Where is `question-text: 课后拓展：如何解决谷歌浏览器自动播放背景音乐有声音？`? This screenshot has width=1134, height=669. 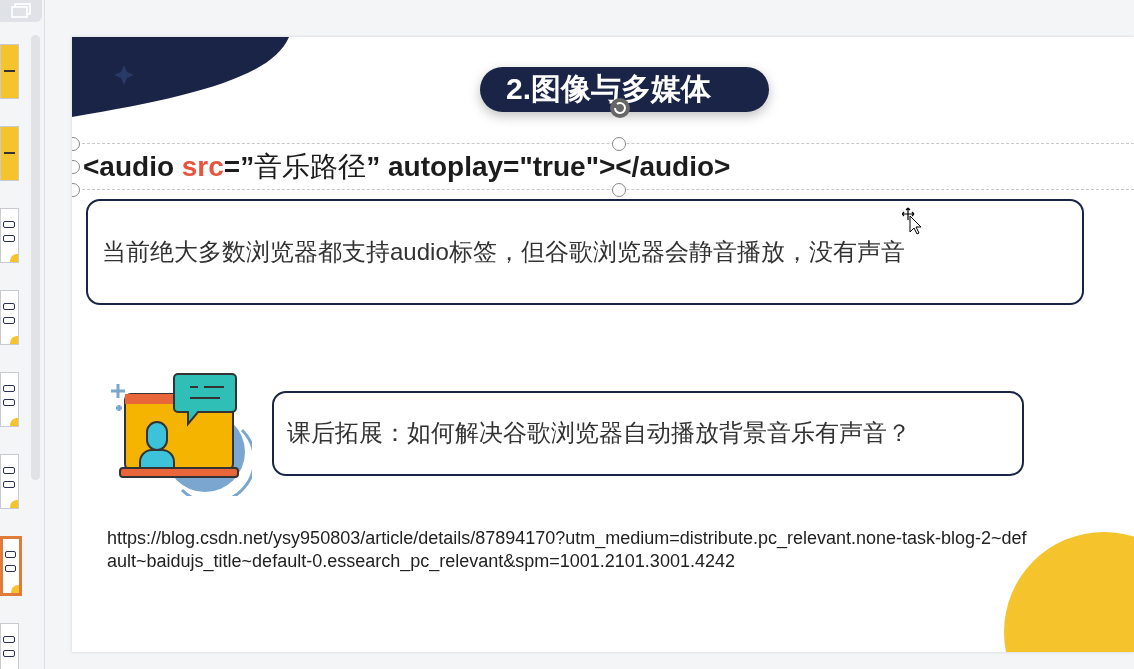 question-text: 课后拓展：如何解决谷歌浏览器自动播放背景音乐有声音？ is located at coordinates (648, 433).